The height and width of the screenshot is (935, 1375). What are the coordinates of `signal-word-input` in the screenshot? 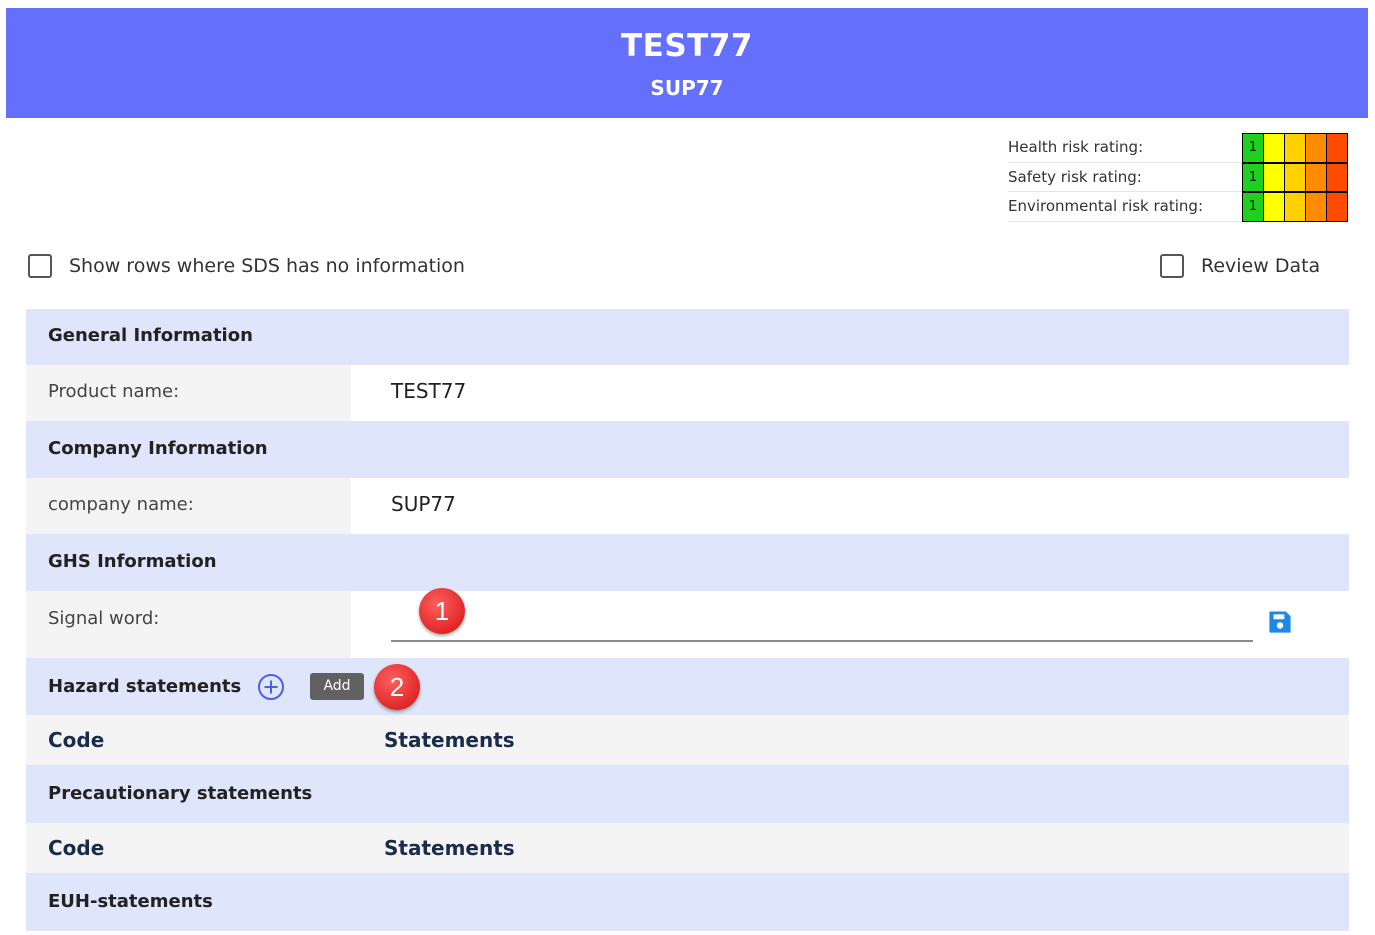 It's located at (822, 641).